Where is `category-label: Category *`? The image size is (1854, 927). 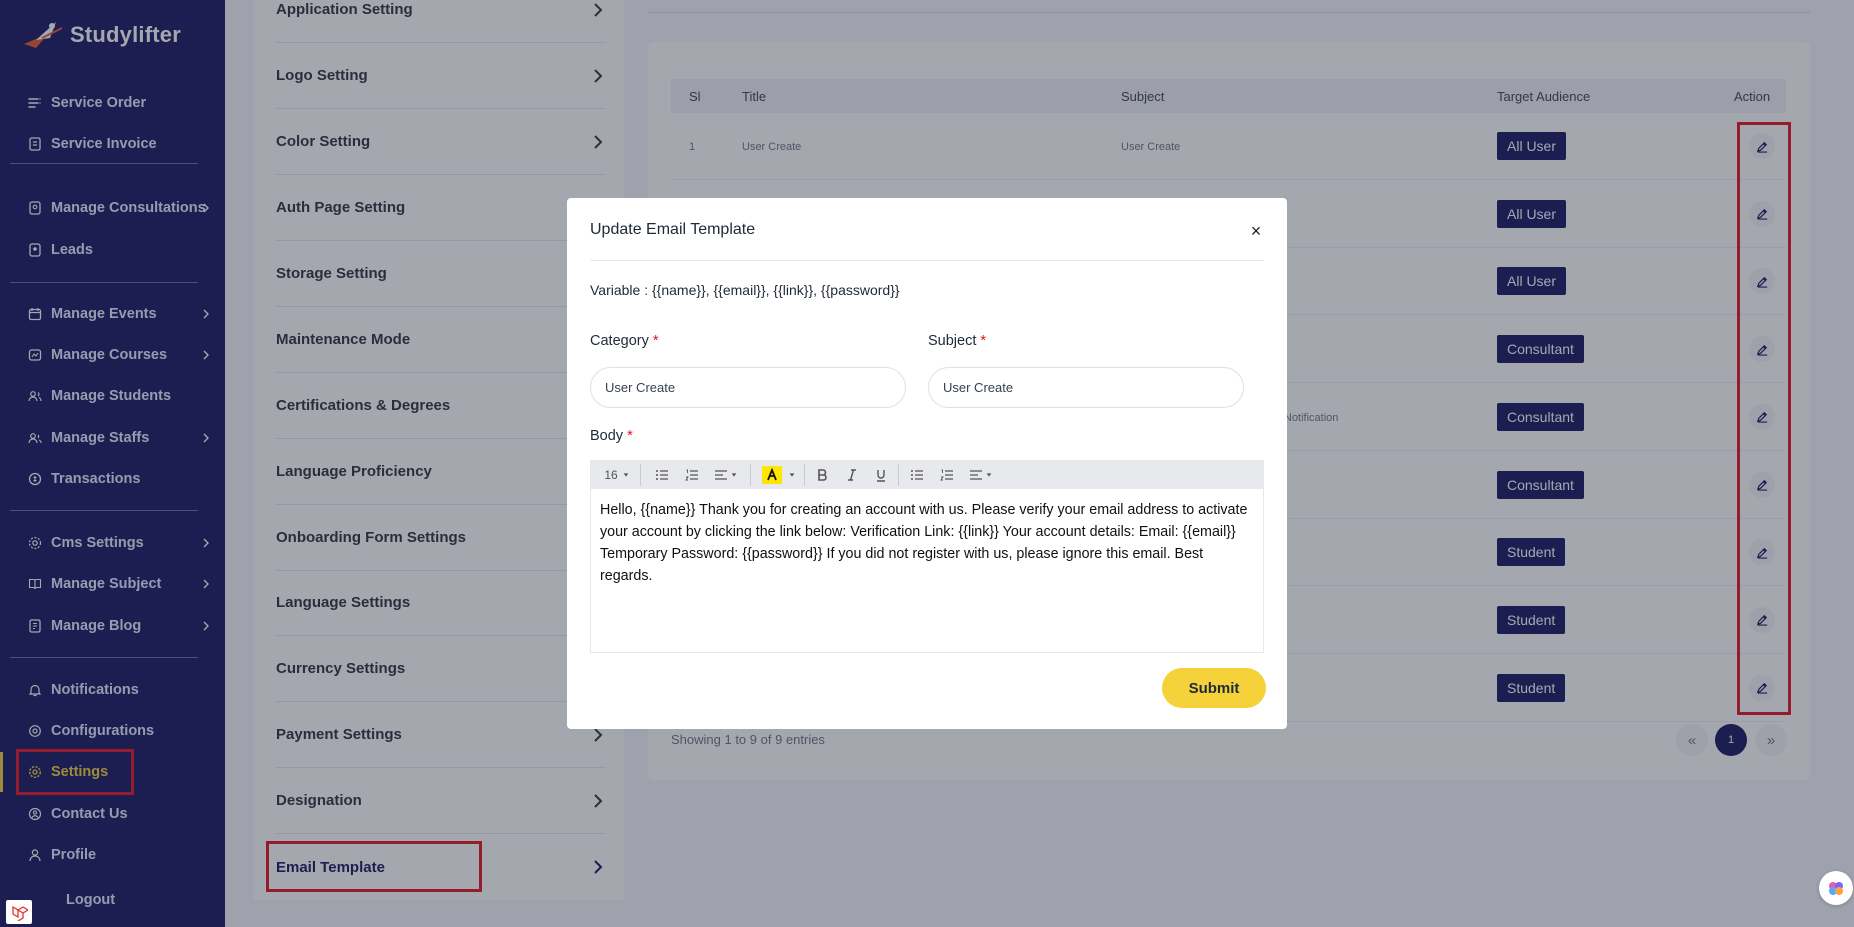 category-label: Category * is located at coordinates (624, 341).